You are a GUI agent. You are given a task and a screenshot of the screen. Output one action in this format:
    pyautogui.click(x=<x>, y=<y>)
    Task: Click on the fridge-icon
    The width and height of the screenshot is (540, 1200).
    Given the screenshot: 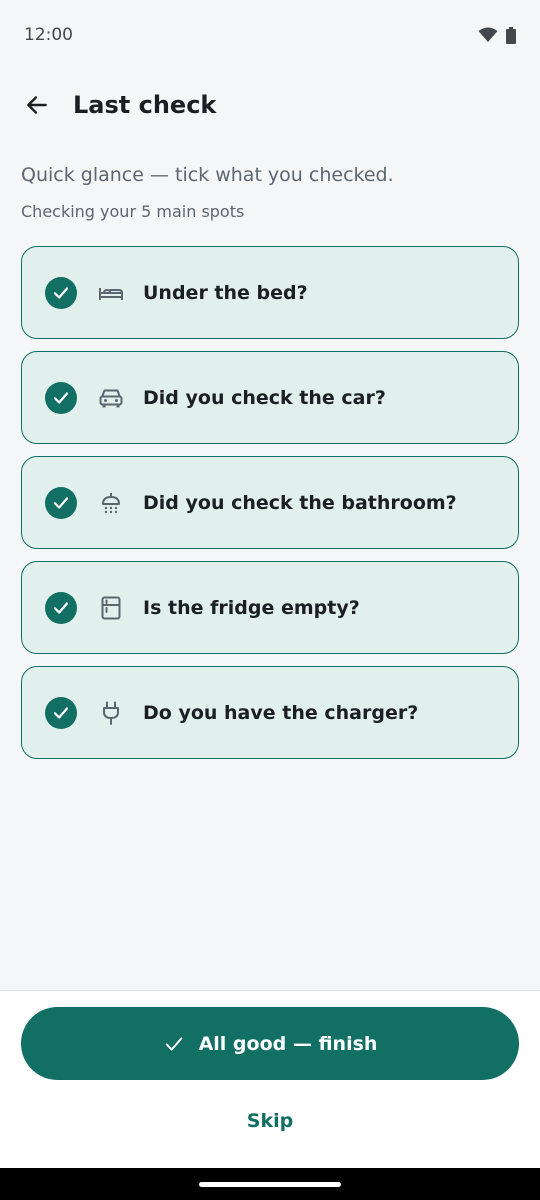 What is the action you would take?
    pyautogui.click(x=111, y=608)
    